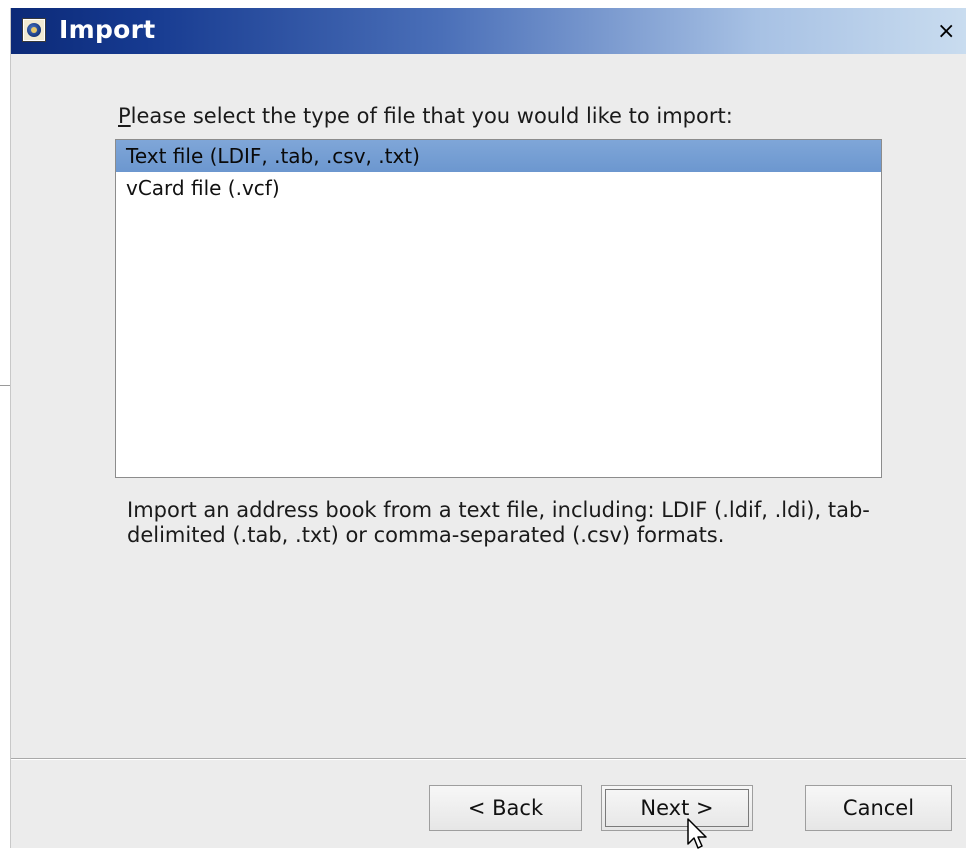  I want to click on close-button: ×, so click(951, 33).